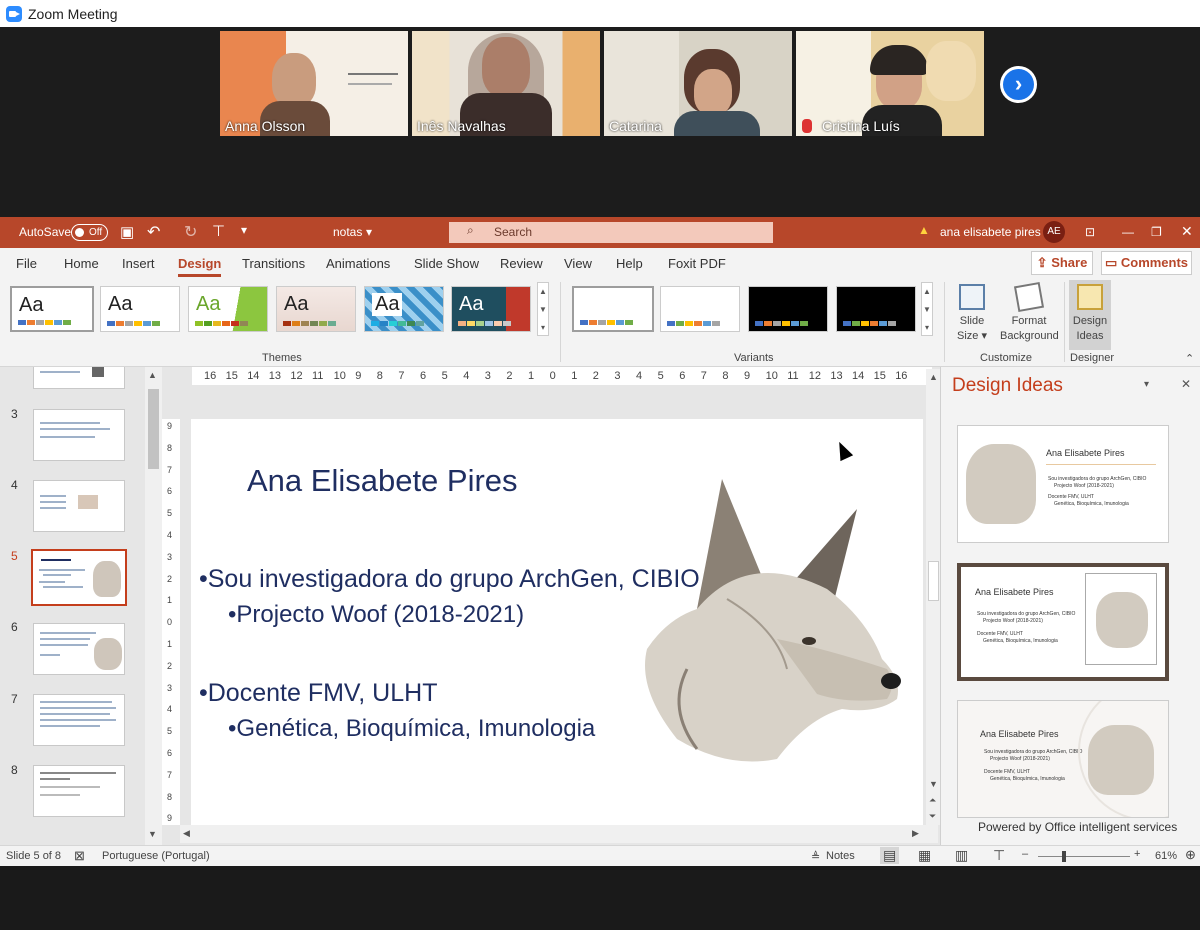  I want to click on zoom-title-bar: Zoom Meeting, so click(600, 13).